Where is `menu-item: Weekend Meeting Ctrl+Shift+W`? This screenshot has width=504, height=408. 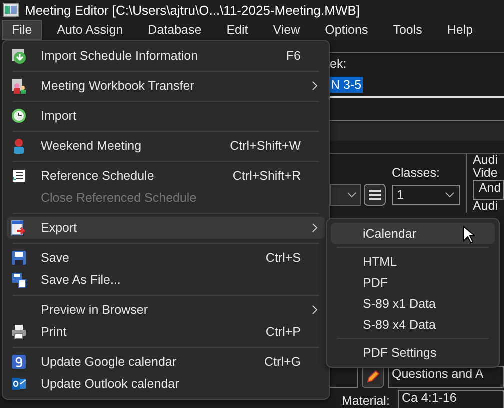 menu-item: Weekend Meeting Ctrl+Shift+W is located at coordinates (166, 146).